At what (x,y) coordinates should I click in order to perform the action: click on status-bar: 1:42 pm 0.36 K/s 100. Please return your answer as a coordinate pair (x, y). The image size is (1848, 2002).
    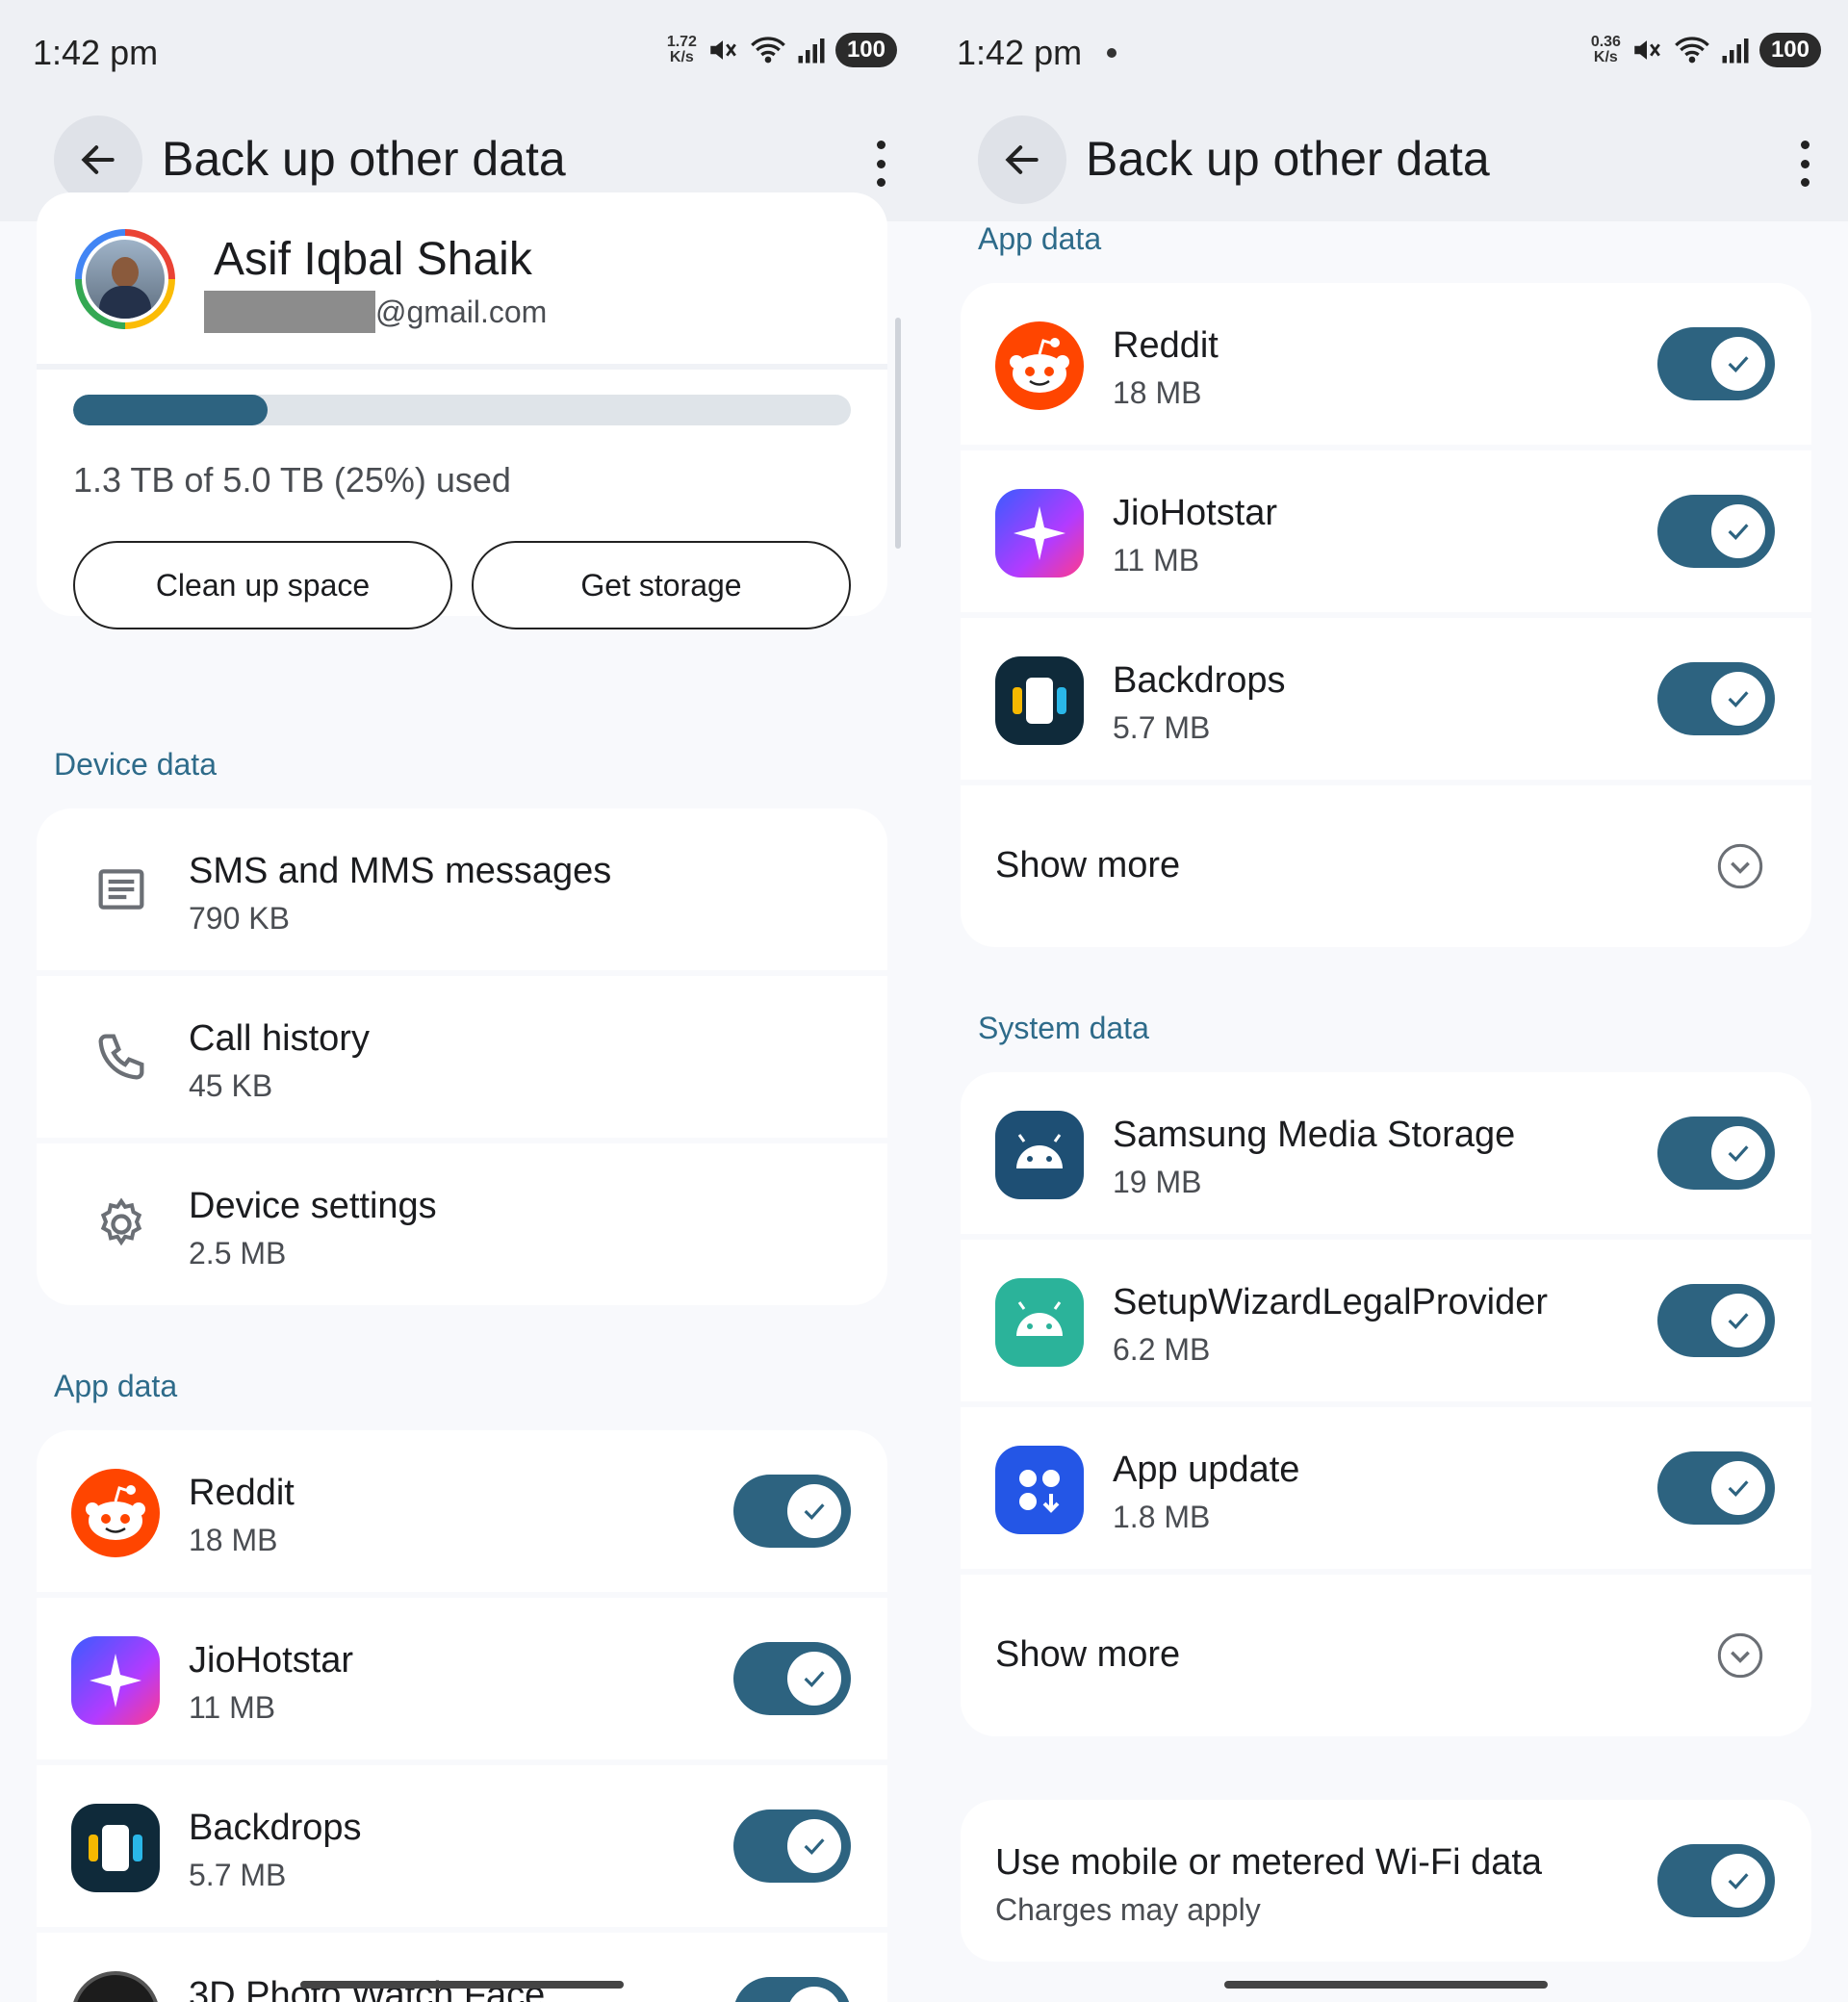
    Looking at the image, I should click on (1386, 53).